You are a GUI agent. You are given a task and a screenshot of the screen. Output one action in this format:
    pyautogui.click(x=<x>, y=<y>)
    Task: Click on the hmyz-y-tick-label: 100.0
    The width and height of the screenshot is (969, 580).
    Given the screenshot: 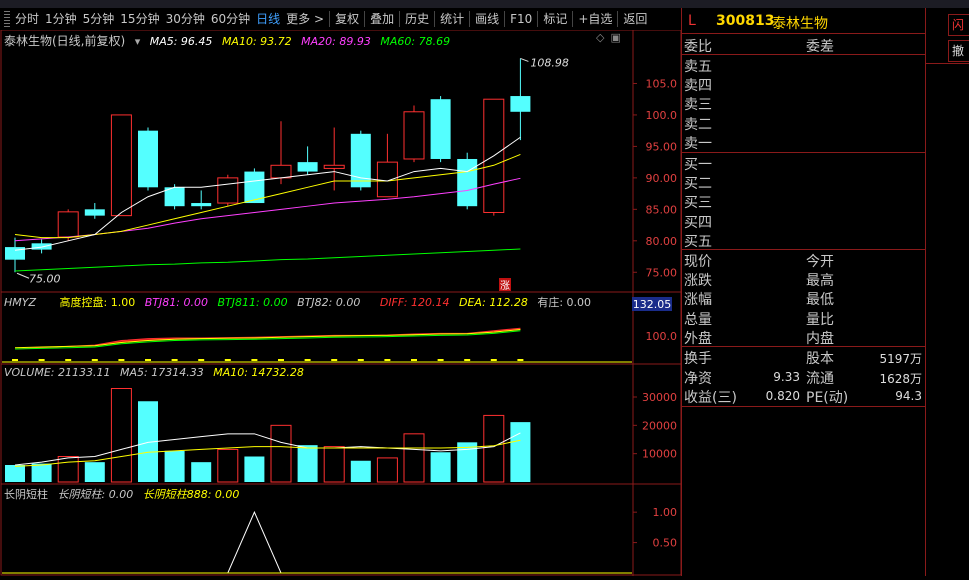 What is the action you would take?
    pyautogui.click(x=662, y=336)
    